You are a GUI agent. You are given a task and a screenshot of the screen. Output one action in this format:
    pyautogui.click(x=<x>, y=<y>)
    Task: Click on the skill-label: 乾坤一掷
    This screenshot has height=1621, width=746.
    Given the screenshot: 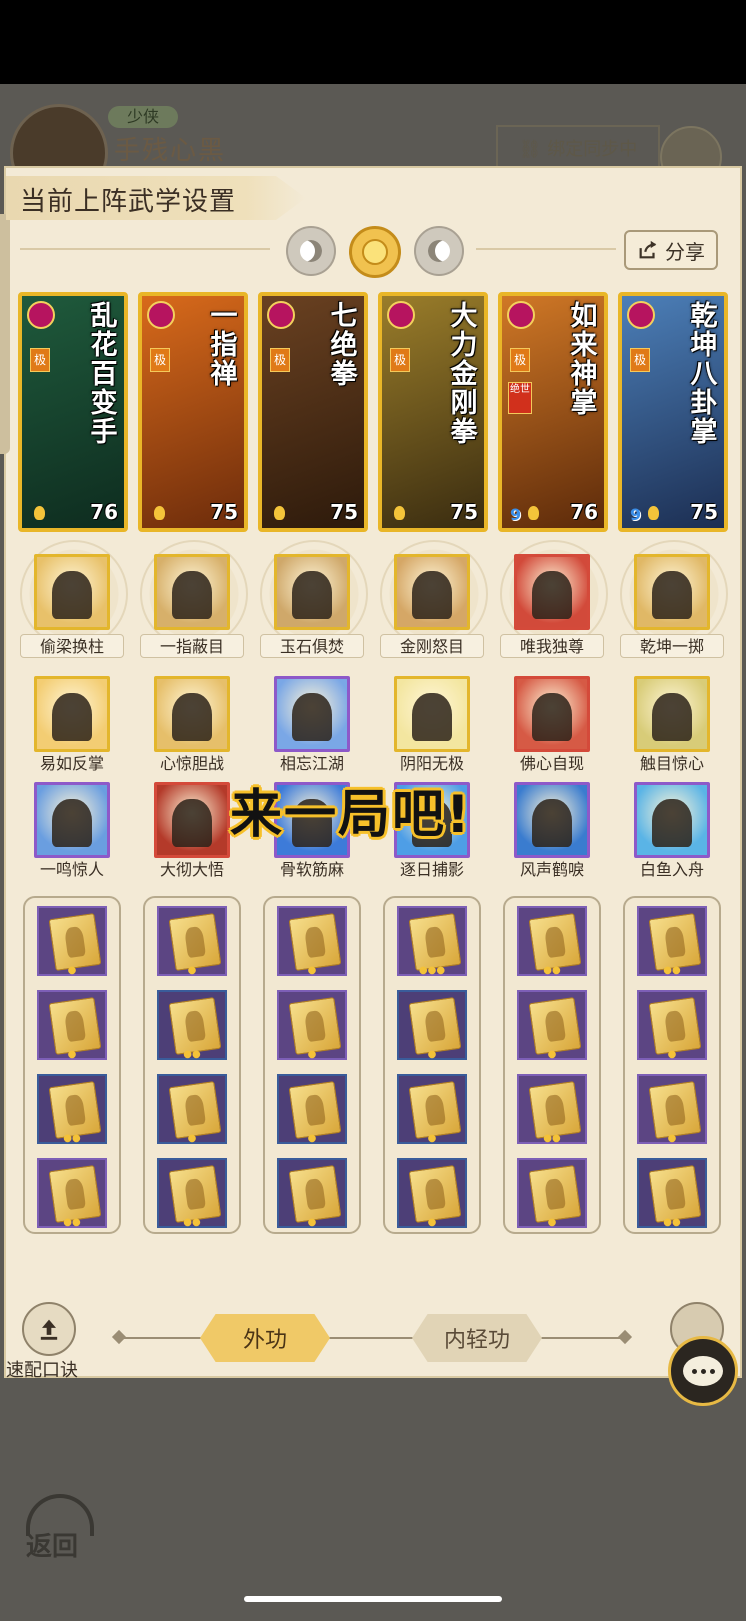 What is the action you would take?
    pyautogui.click(x=672, y=646)
    